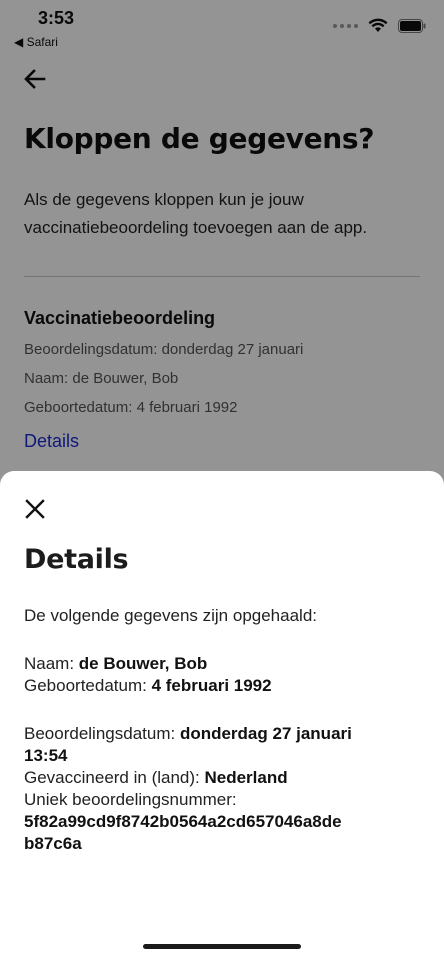  What do you see at coordinates (46, 755) in the screenshot?
I see `time-value: 13:54` at bounding box center [46, 755].